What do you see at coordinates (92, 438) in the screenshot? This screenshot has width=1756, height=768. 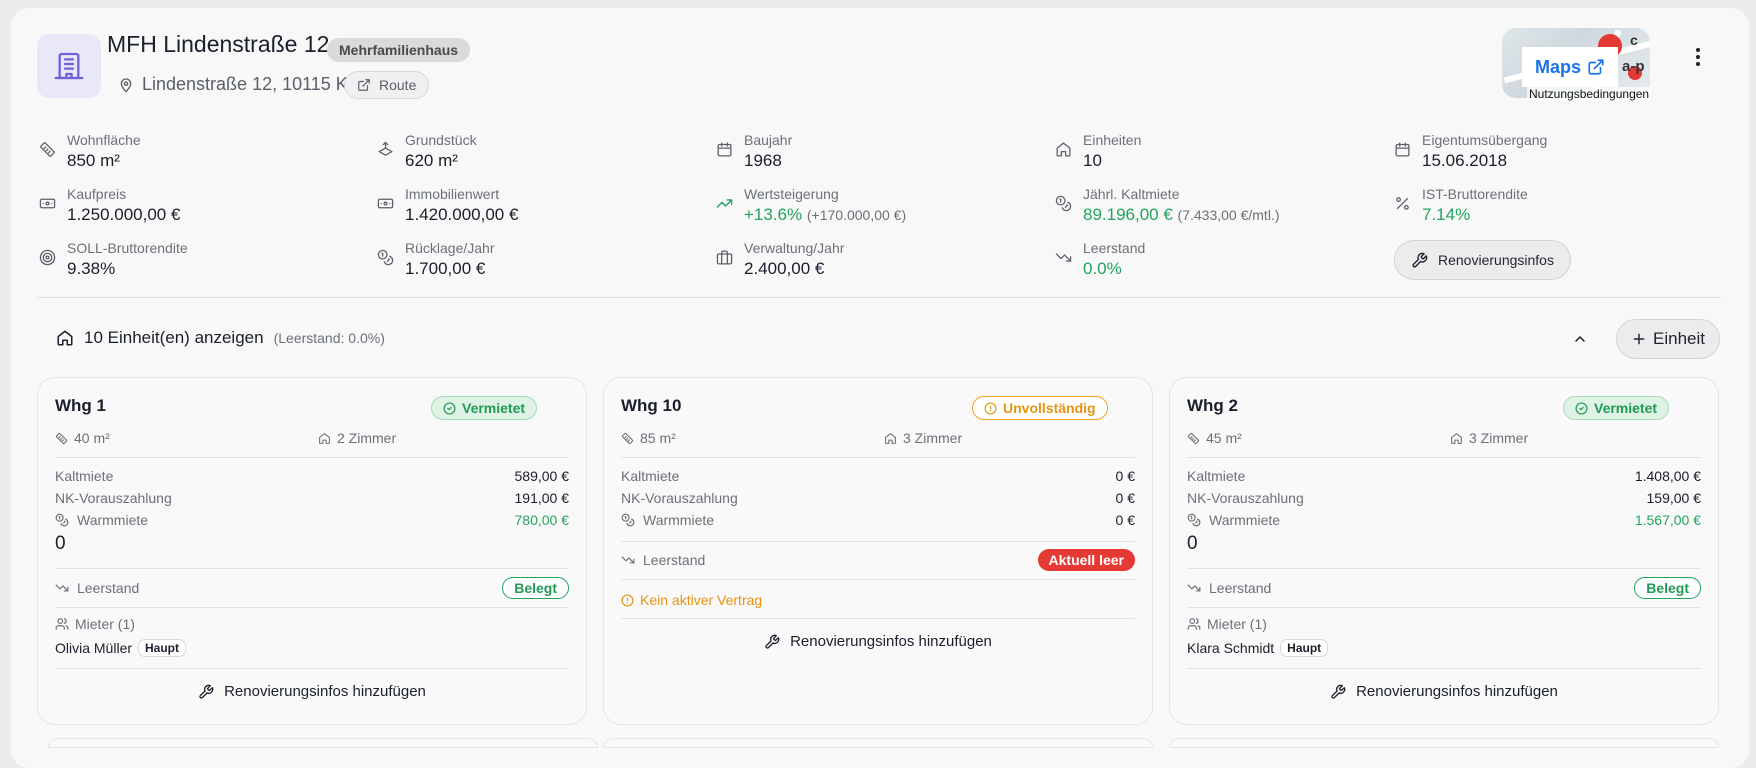 I see `area-value: 40 m²` at bounding box center [92, 438].